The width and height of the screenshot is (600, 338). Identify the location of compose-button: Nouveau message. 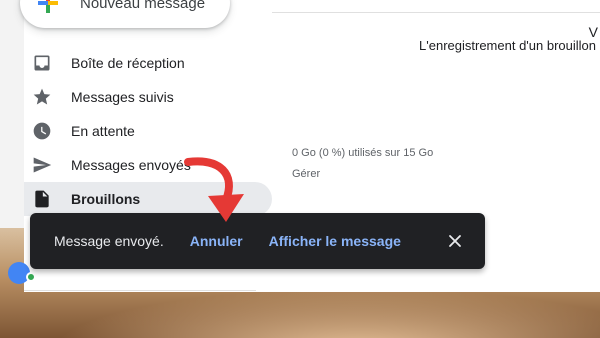
(125, 14).